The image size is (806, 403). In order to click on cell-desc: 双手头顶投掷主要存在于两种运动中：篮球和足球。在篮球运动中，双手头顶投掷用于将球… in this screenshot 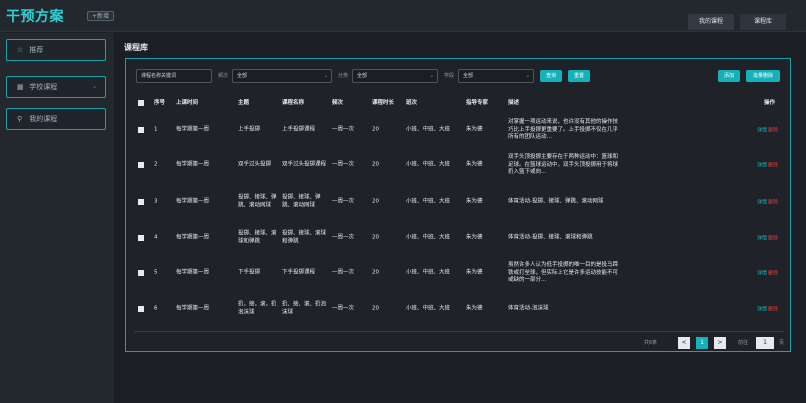, I will do `click(563, 164)`.